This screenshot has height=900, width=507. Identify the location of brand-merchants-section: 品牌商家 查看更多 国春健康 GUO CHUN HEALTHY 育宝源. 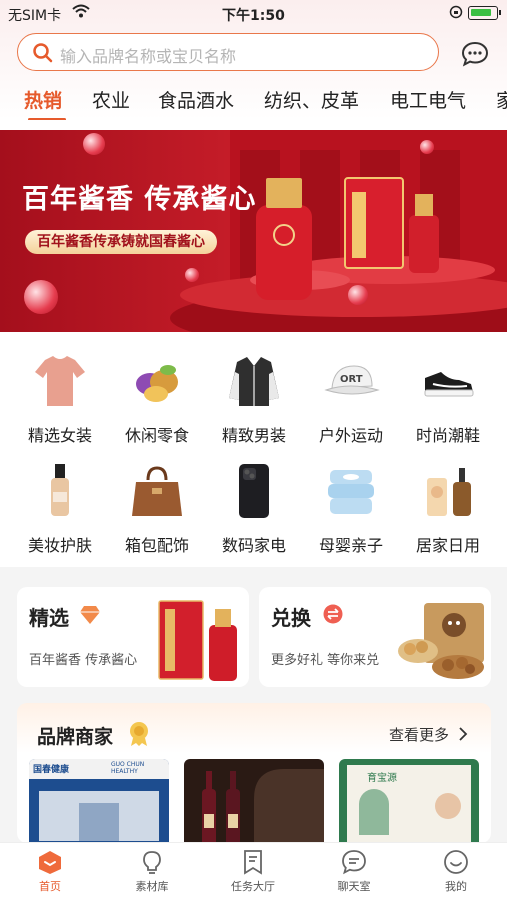
(254, 773).